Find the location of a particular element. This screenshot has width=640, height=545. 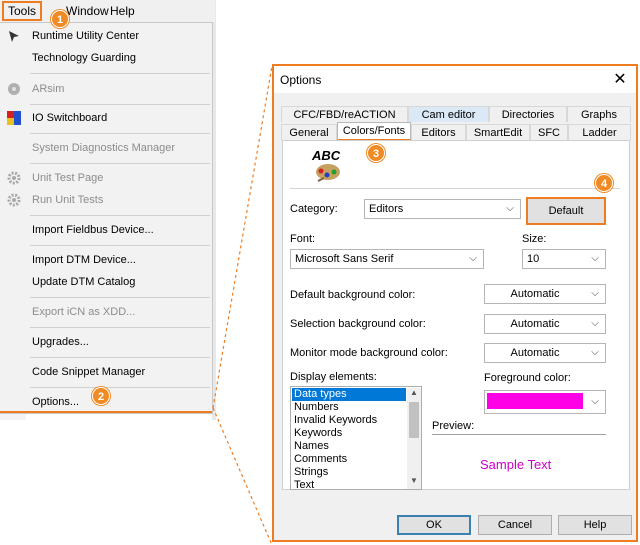

logo-text: ABC is located at coordinates (326, 155).